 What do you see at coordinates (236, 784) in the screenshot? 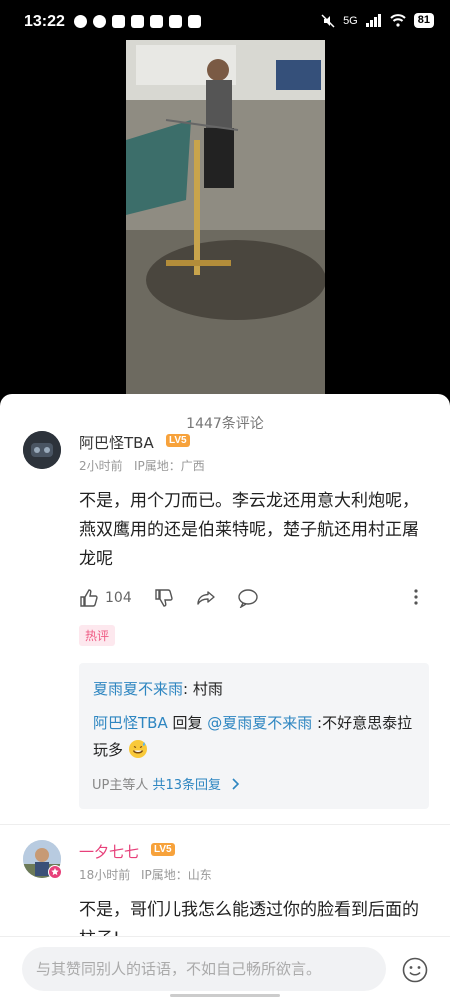
I see `chevron-right-icon` at bounding box center [236, 784].